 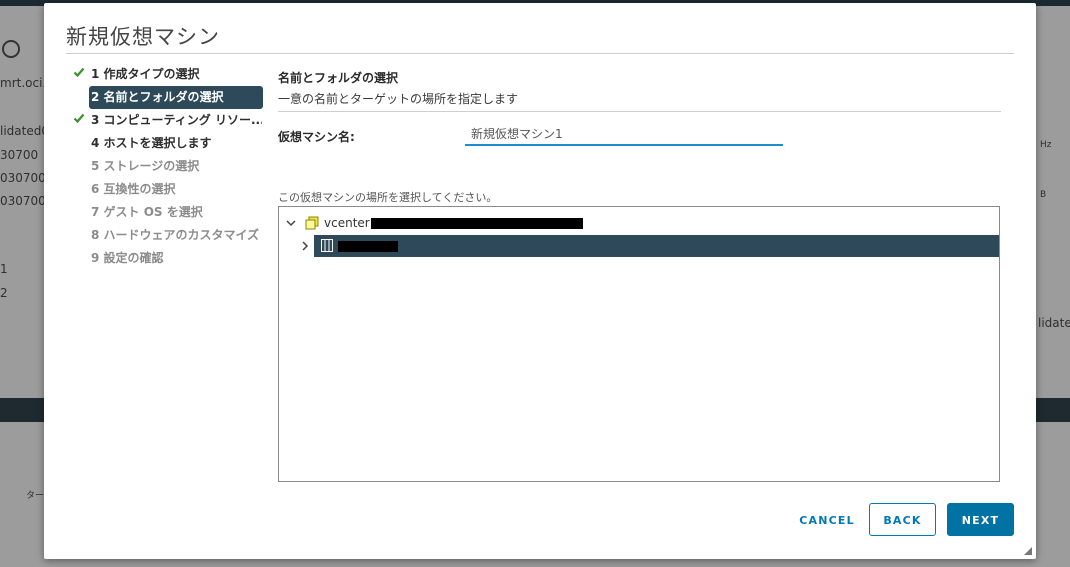 I want to click on wizard-step-label: 4 ホストを選択します, so click(x=151, y=143).